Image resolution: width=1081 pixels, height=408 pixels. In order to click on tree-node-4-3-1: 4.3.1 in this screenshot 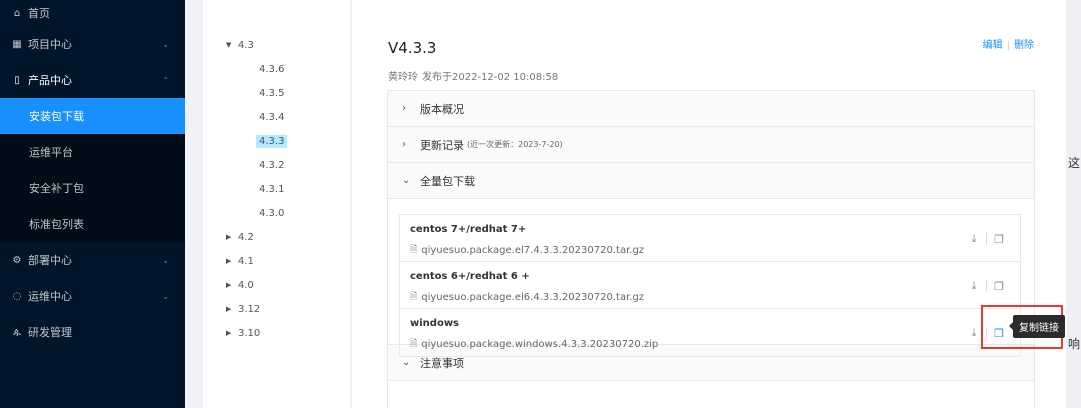, I will do `click(276, 189)`.